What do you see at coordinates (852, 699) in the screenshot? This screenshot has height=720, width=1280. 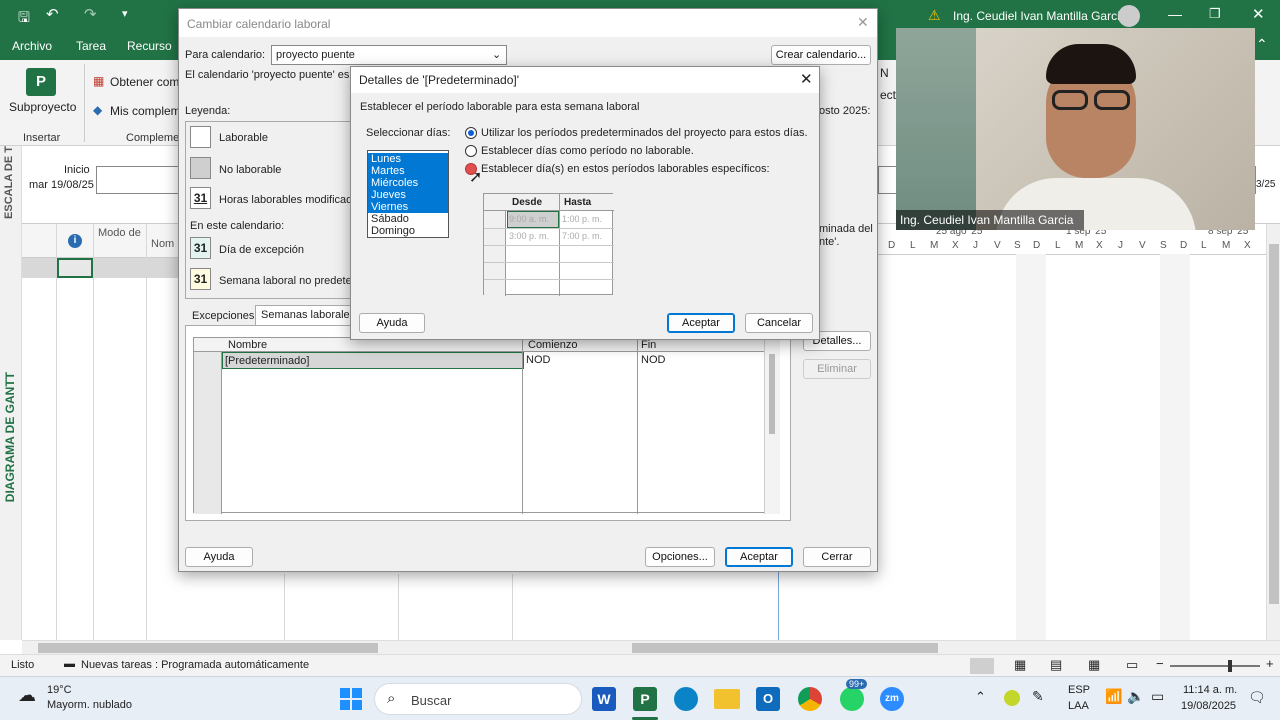 I see `whatsapp-icon` at bounding box center [852, 699].